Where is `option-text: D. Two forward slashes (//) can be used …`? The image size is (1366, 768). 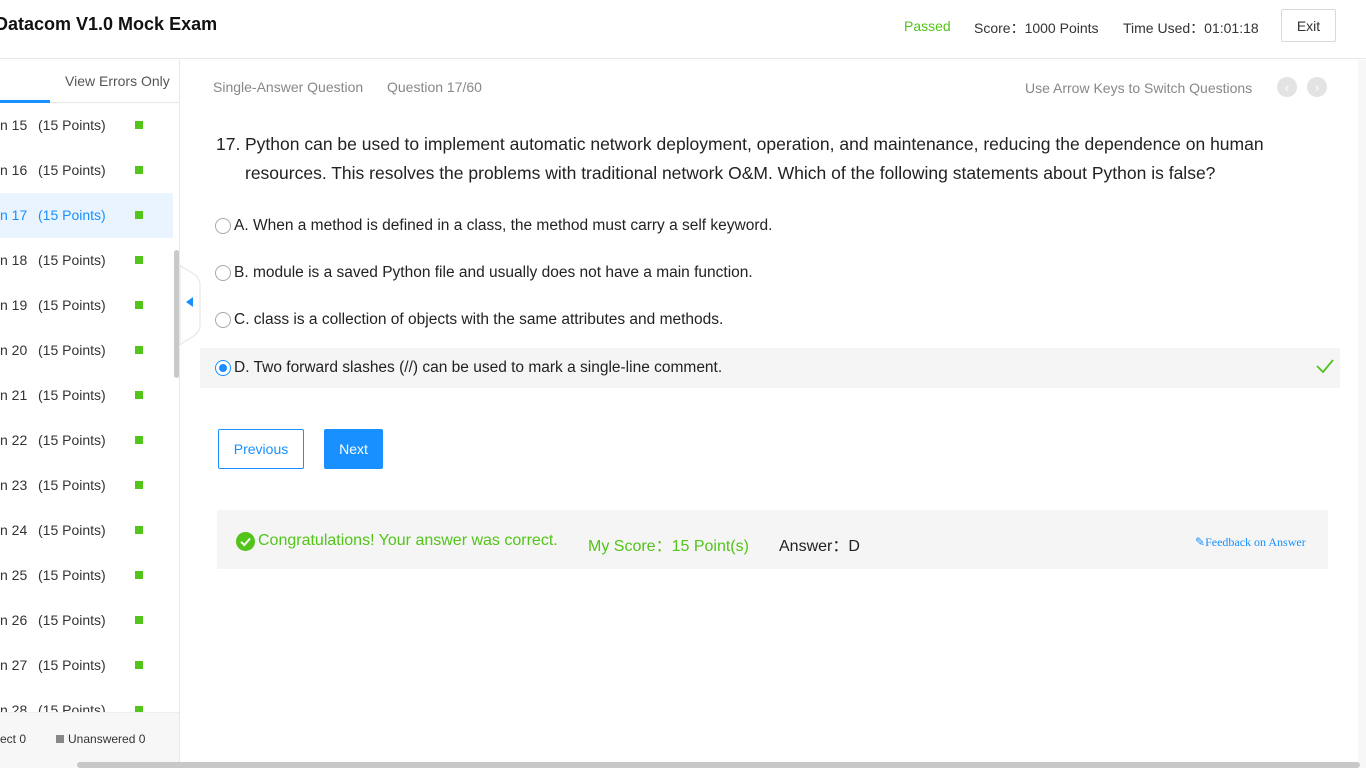
option-text: D. Two forward slashes (//) can be used … is located at coordinates (478, 367).